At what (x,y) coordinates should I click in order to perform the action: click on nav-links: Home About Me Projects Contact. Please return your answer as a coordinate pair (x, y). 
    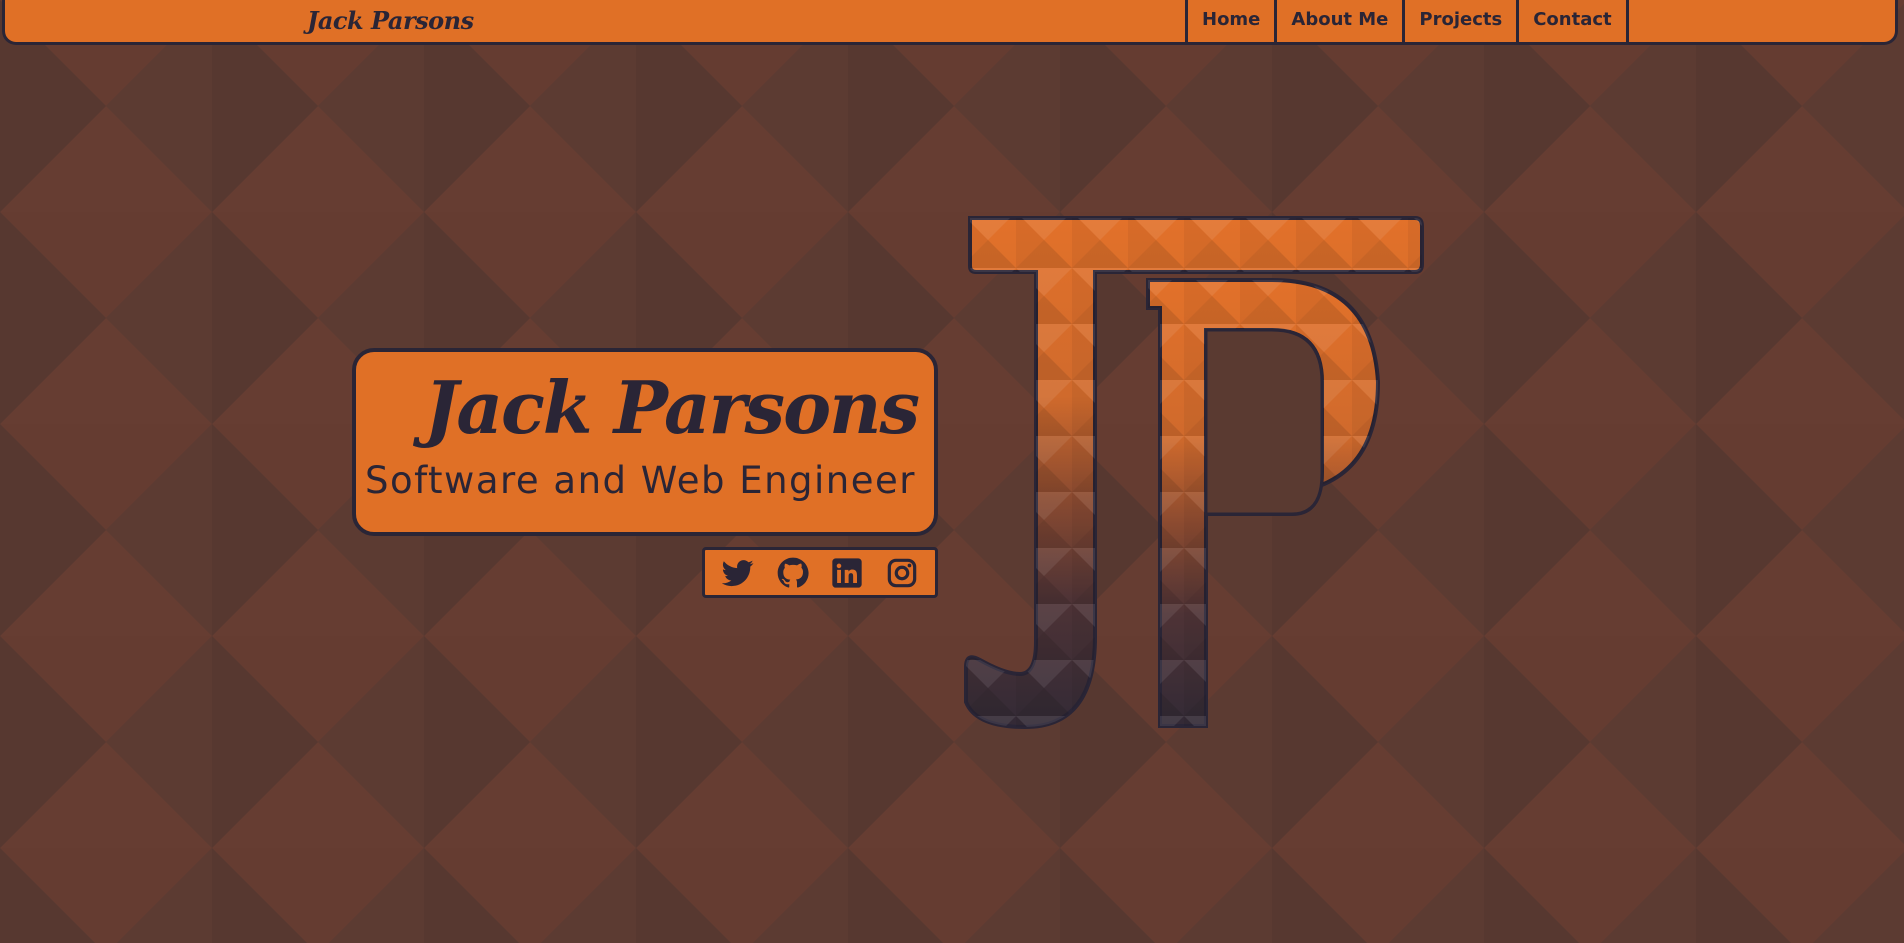
    Looking at the image, I should click on (1407, 21).